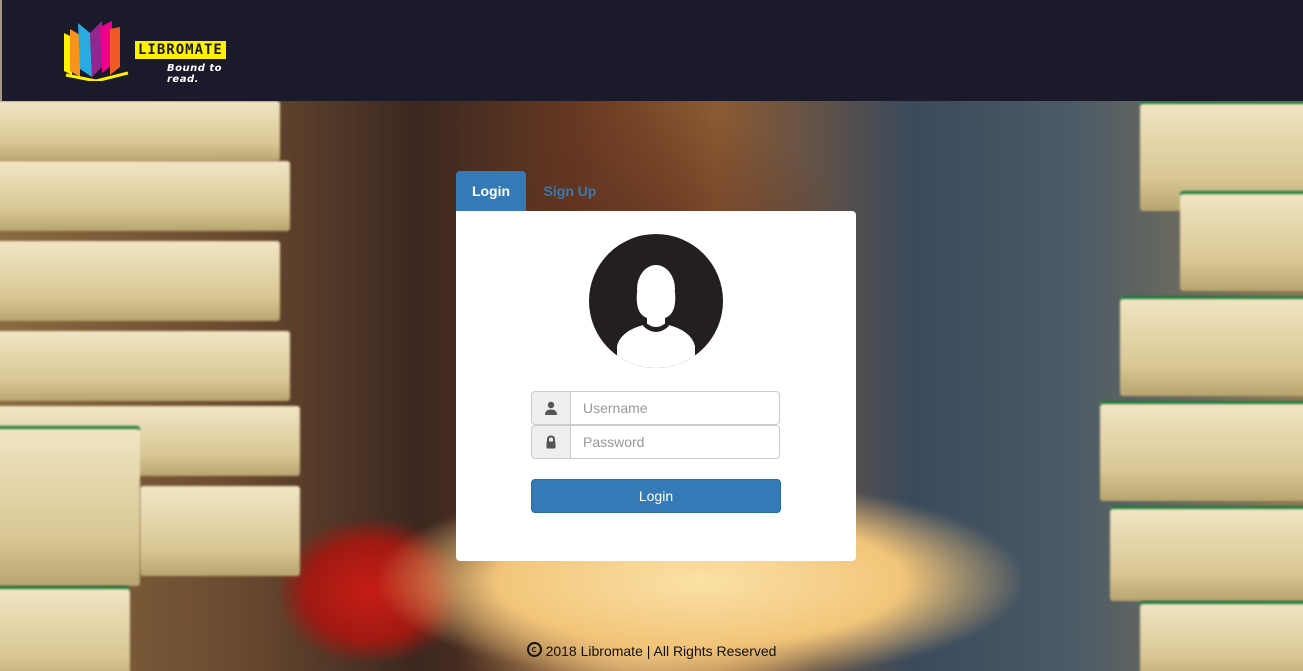  Describe the element at coordinates (180, 50) in the screenshot. I see `brand-name: LIBROMATE` at that location.